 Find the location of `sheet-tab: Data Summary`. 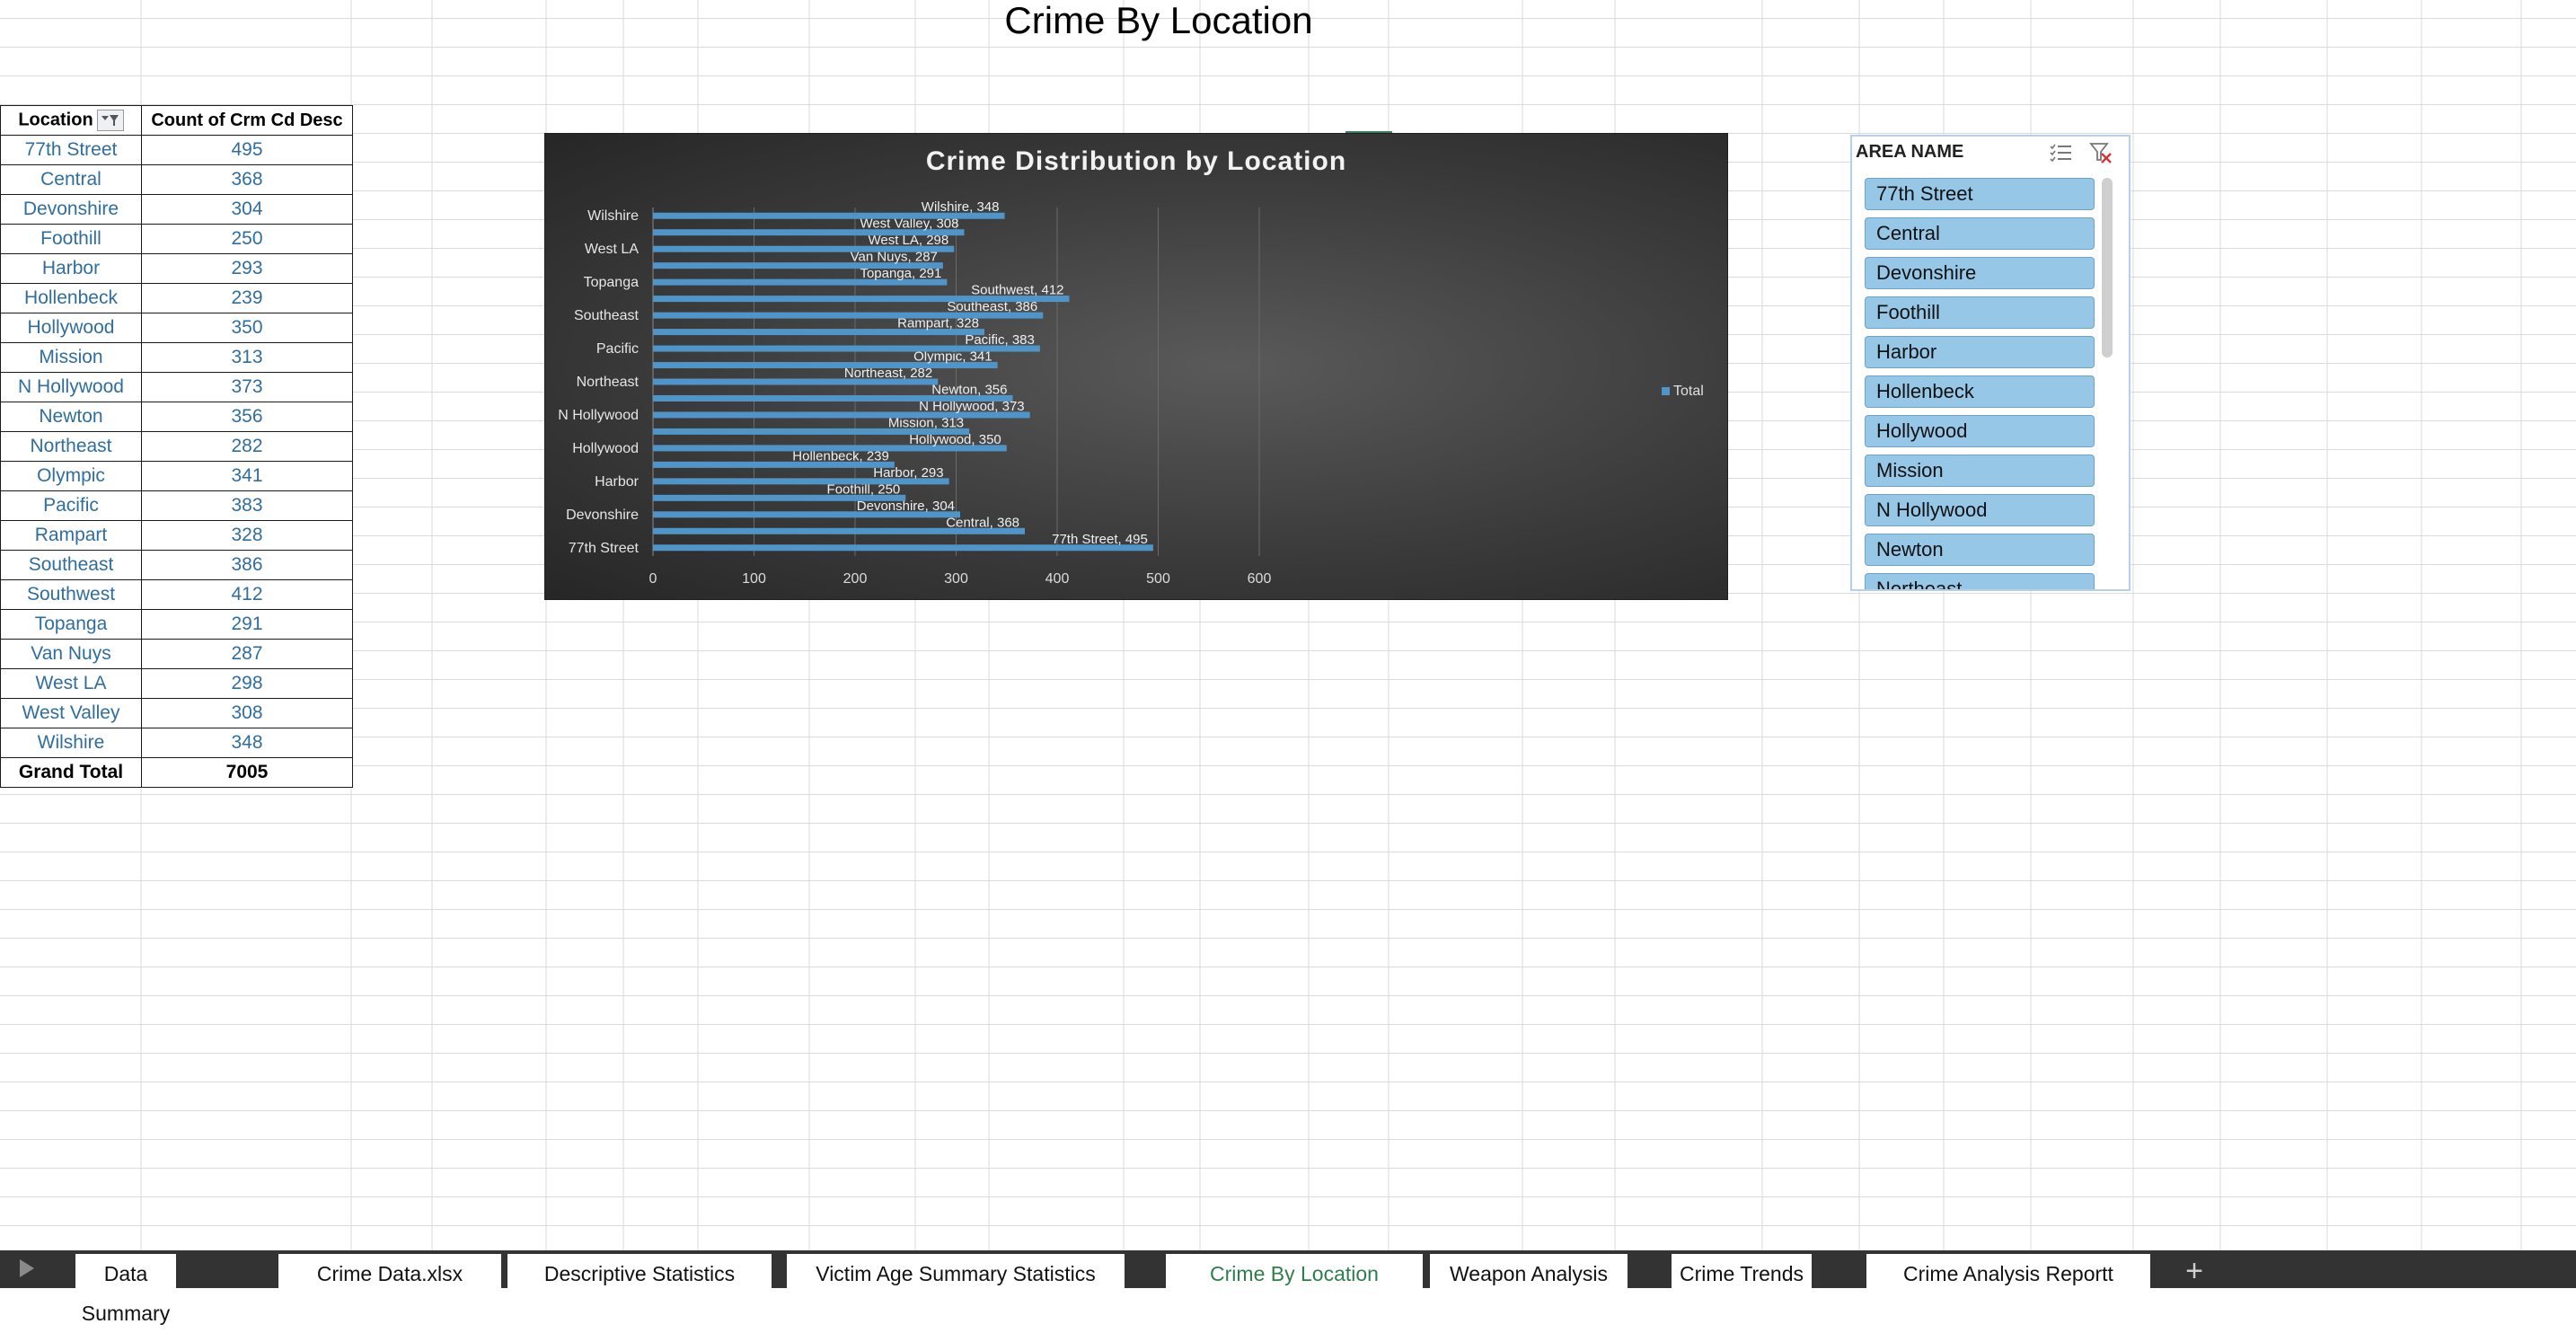

sheet-tab: Data Summary is located at coordinates (125, 1290).